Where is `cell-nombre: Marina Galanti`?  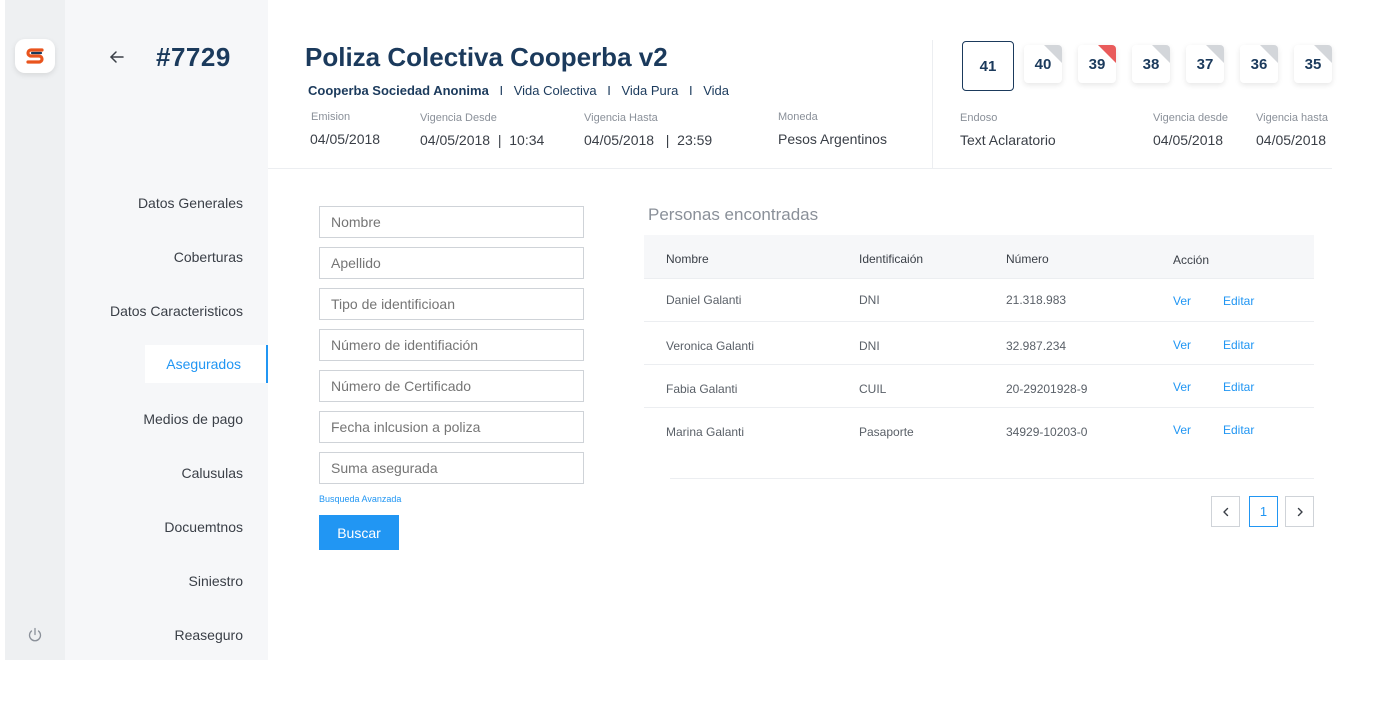
cell-nombre: Marina Galanti is located at coordinates (705, 432).